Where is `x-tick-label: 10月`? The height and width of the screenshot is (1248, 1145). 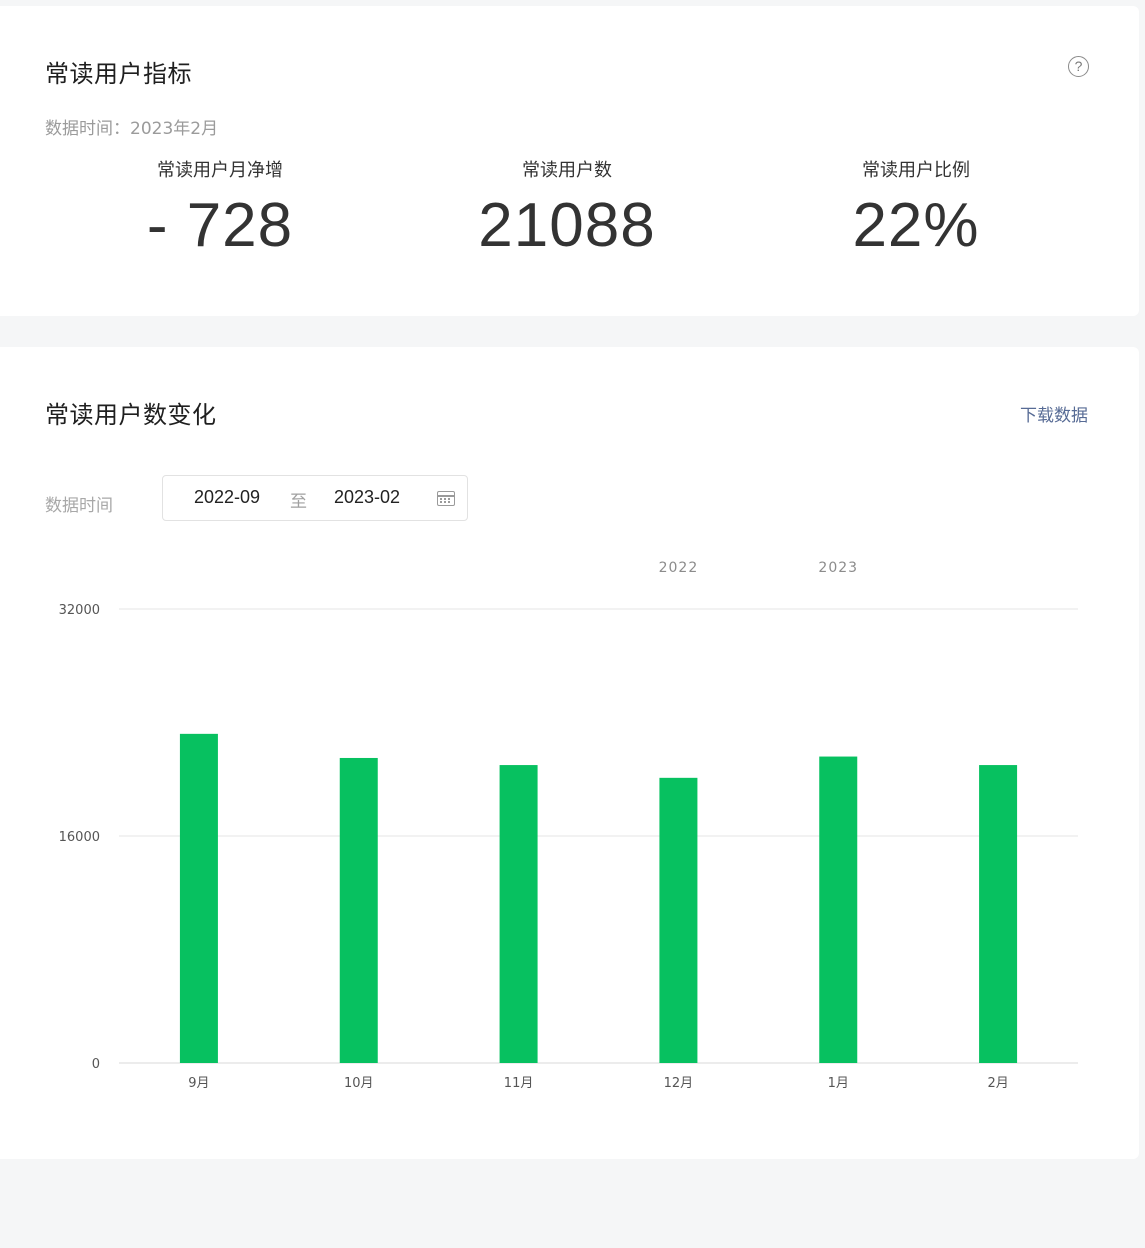
x-tick-label: 10月 is located at coordinates (359, 1083).